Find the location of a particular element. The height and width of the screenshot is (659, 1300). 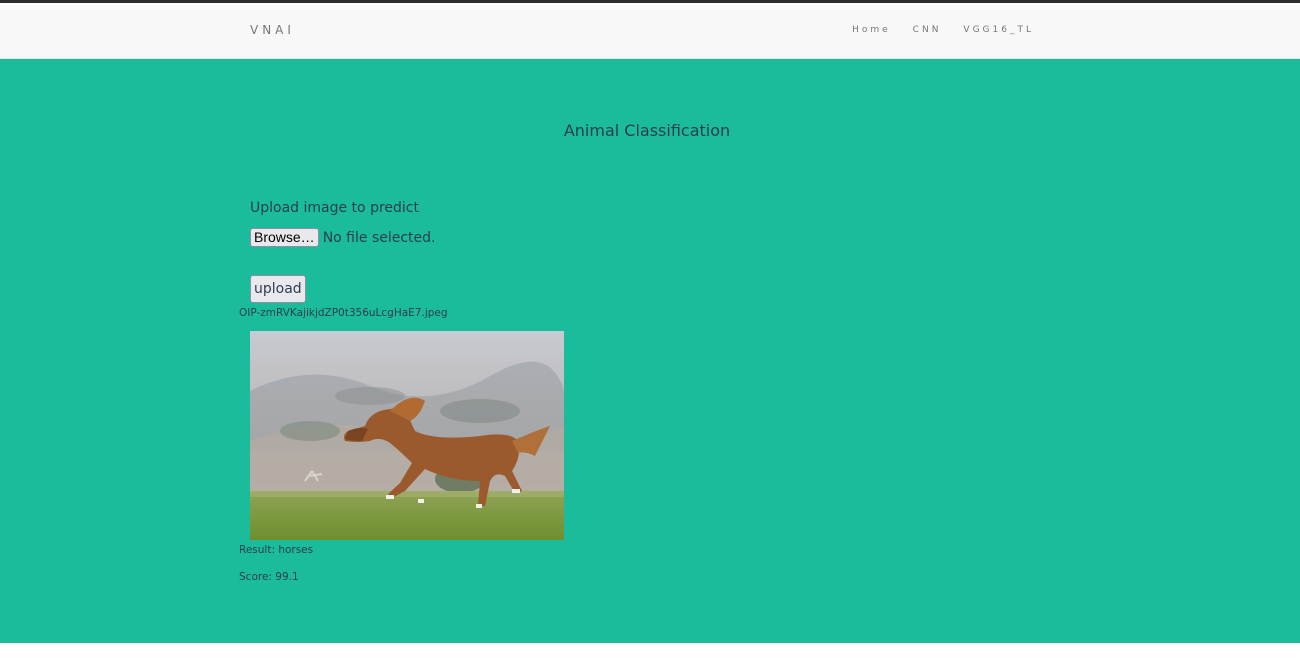

score-text: Score: 99.1 is located at coordinates (269, 577).